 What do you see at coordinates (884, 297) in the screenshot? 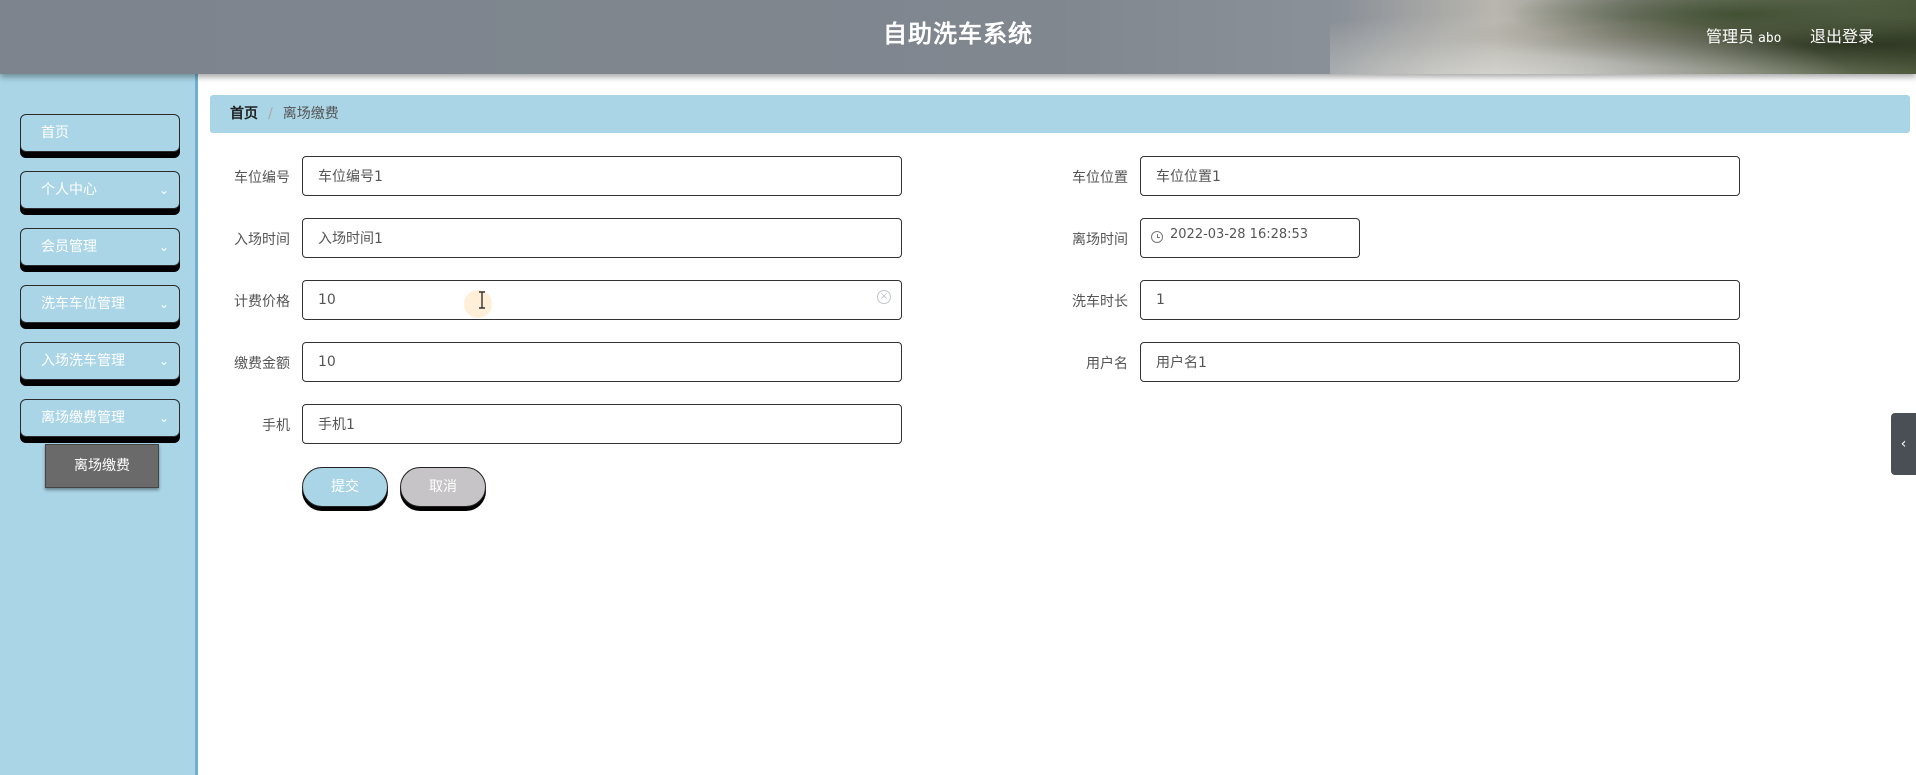
I see `clear-input-icon: ×` at bounding box center [884, 297].